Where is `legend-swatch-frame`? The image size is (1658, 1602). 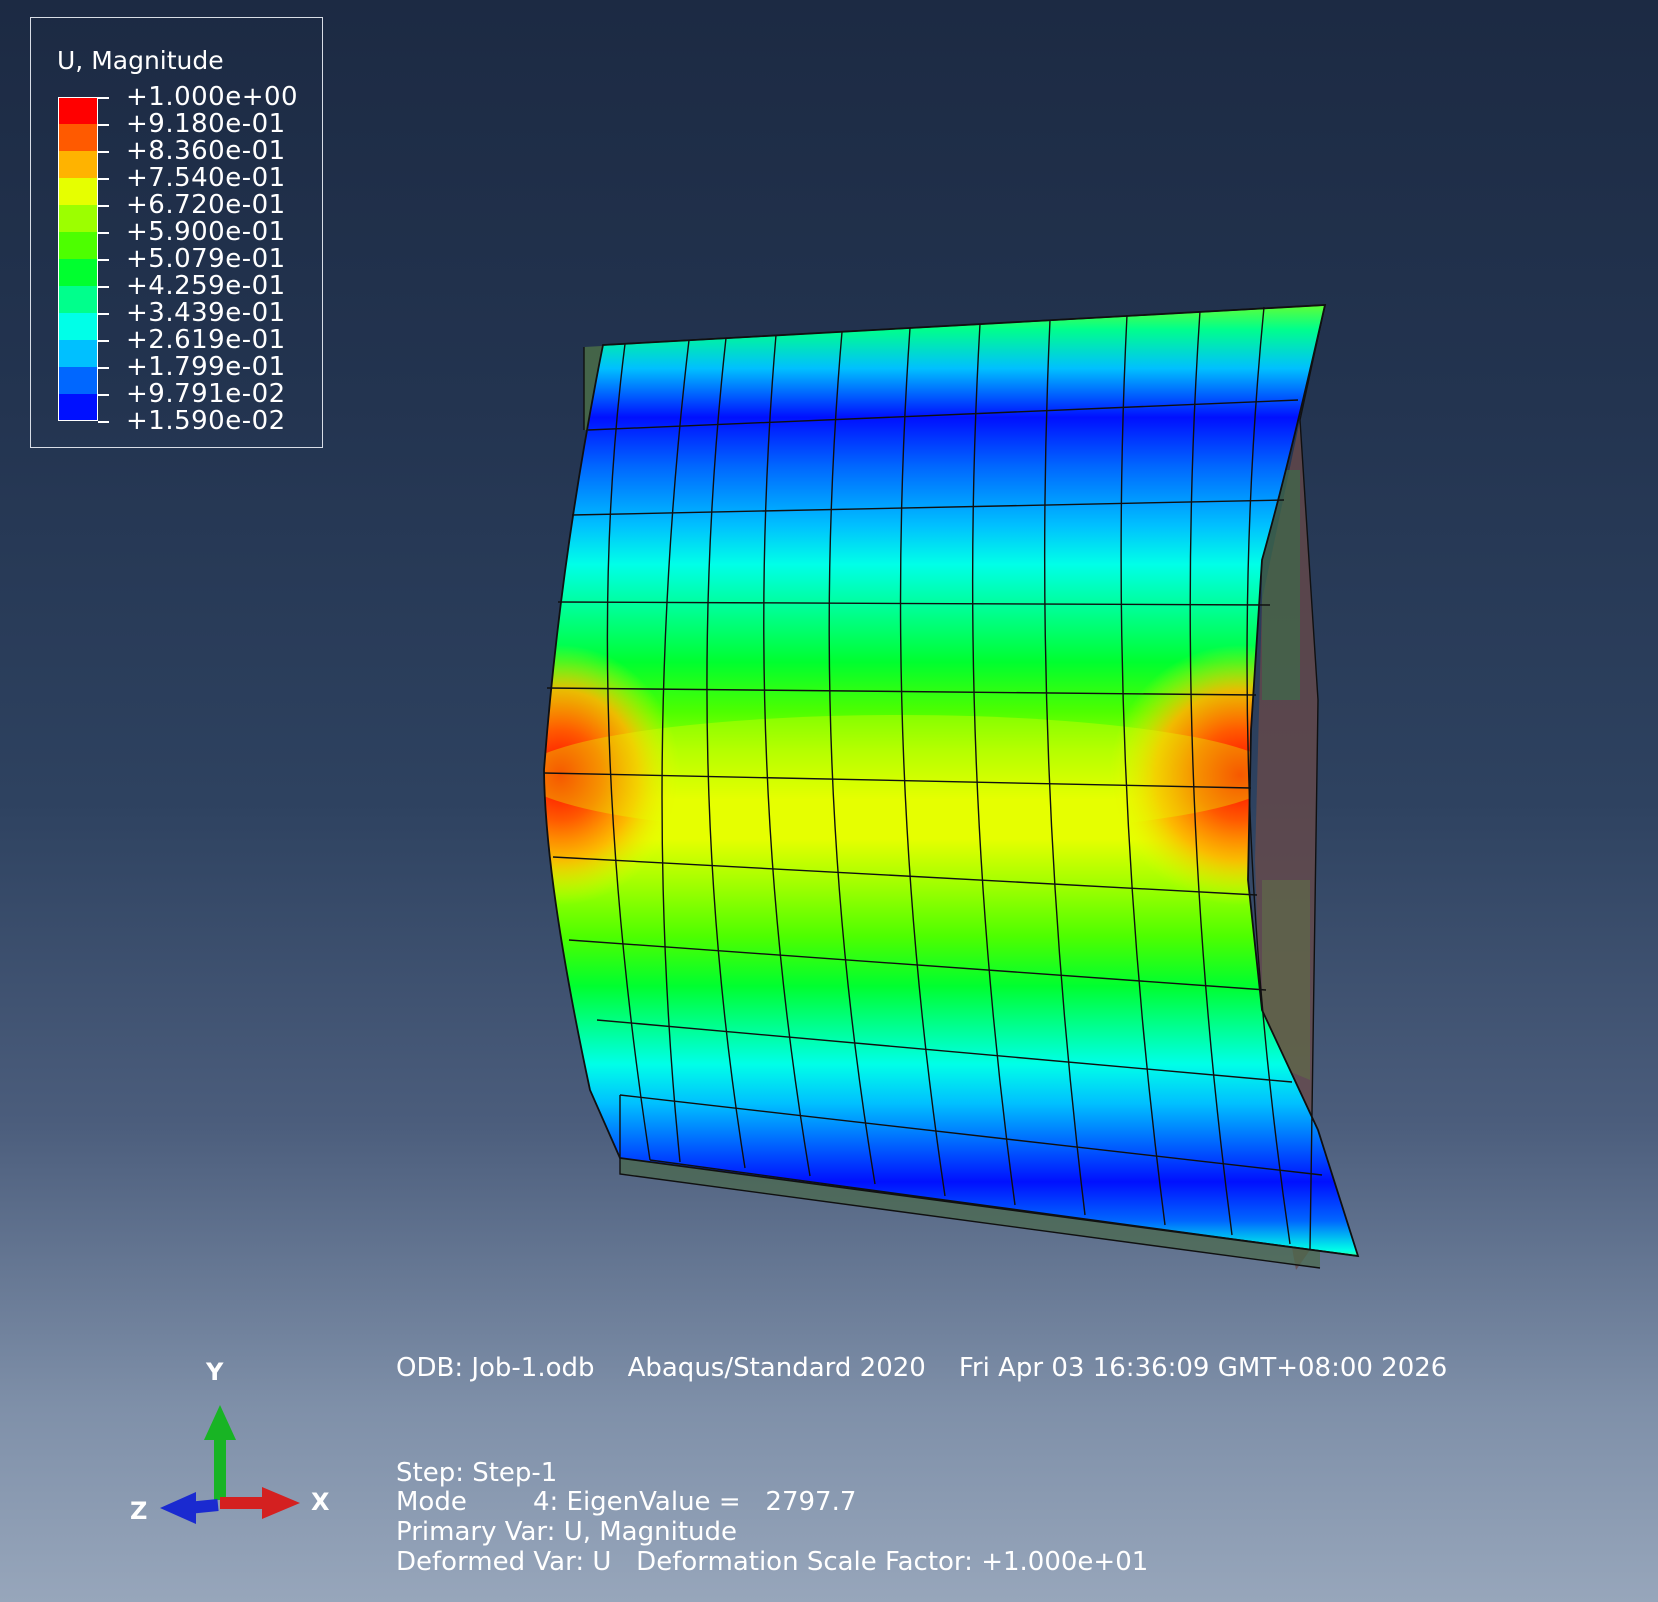 legend-swatch-frame is located at coordinates (78, 259).